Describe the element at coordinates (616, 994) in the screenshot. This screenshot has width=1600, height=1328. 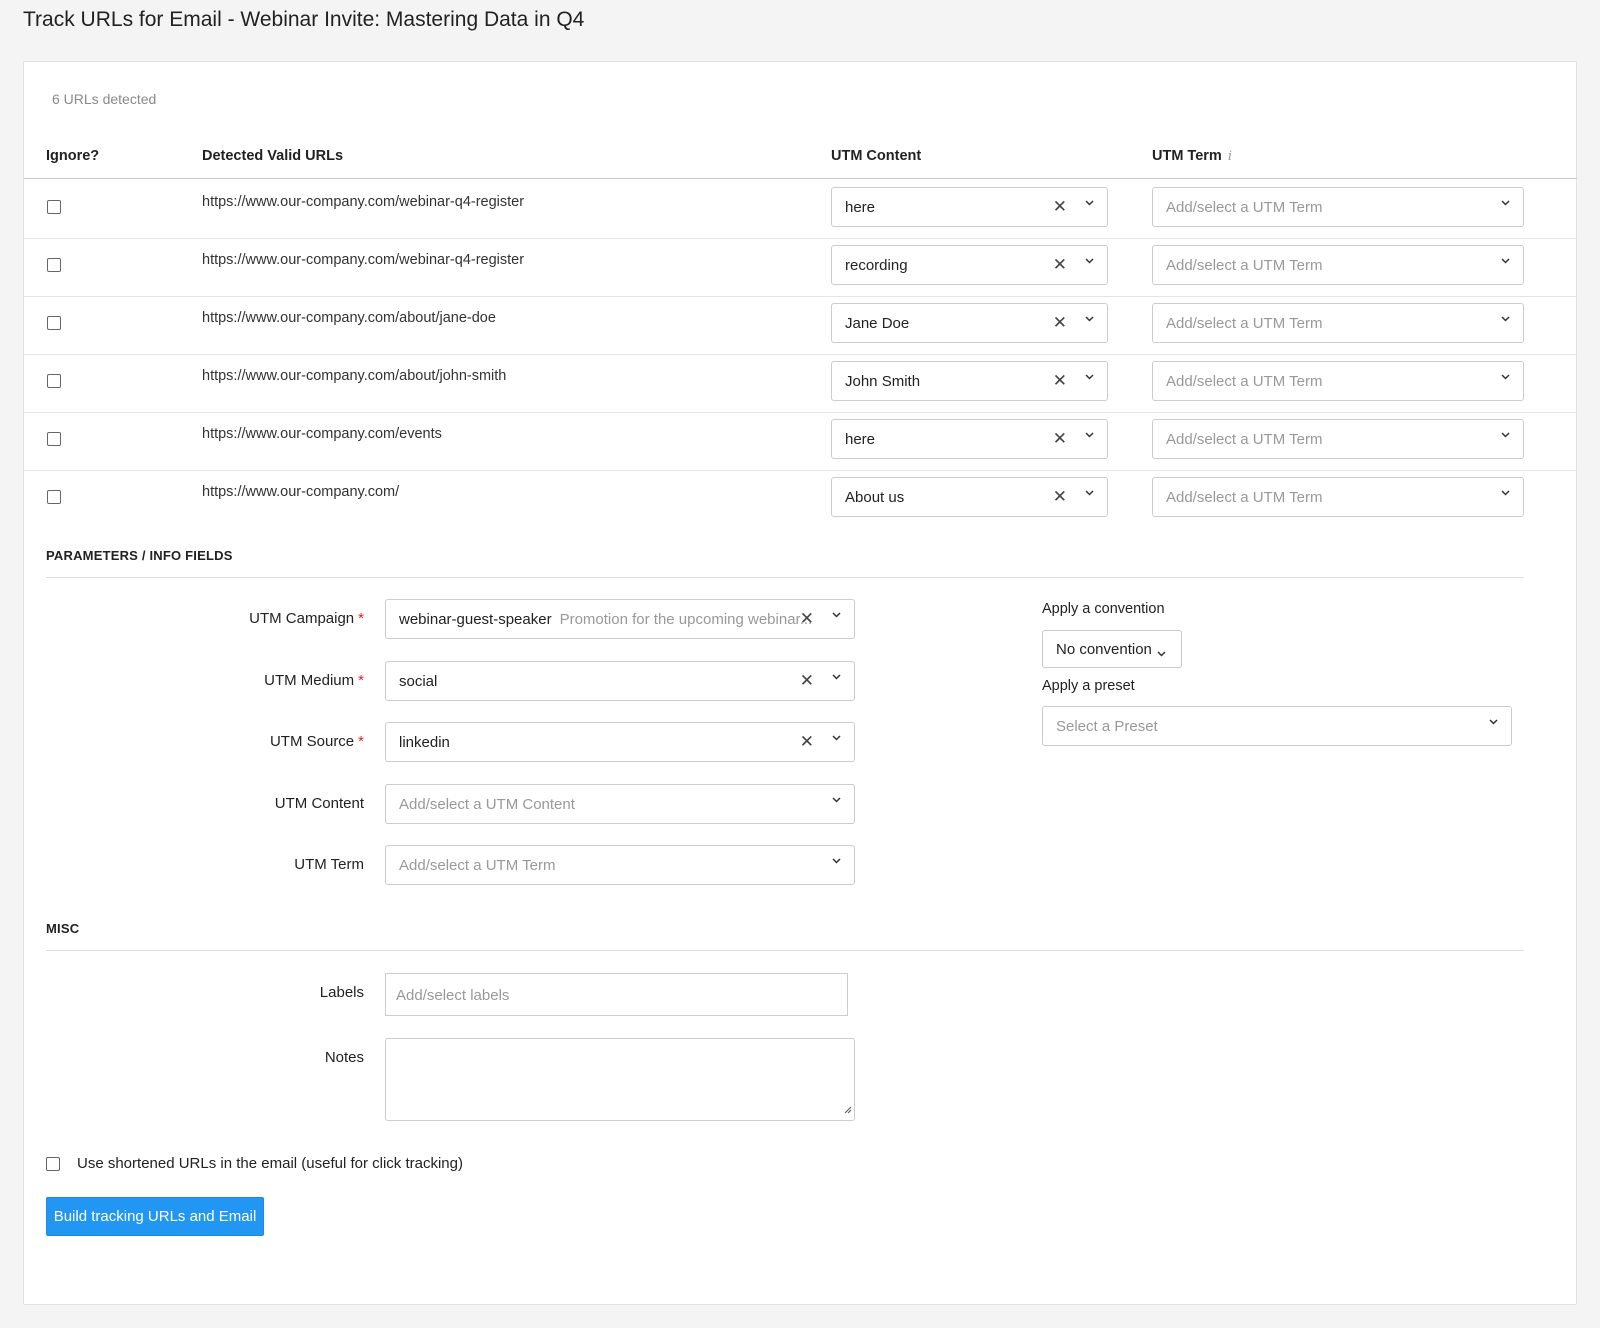
I see `labels-input: Add/select labels` at that location.